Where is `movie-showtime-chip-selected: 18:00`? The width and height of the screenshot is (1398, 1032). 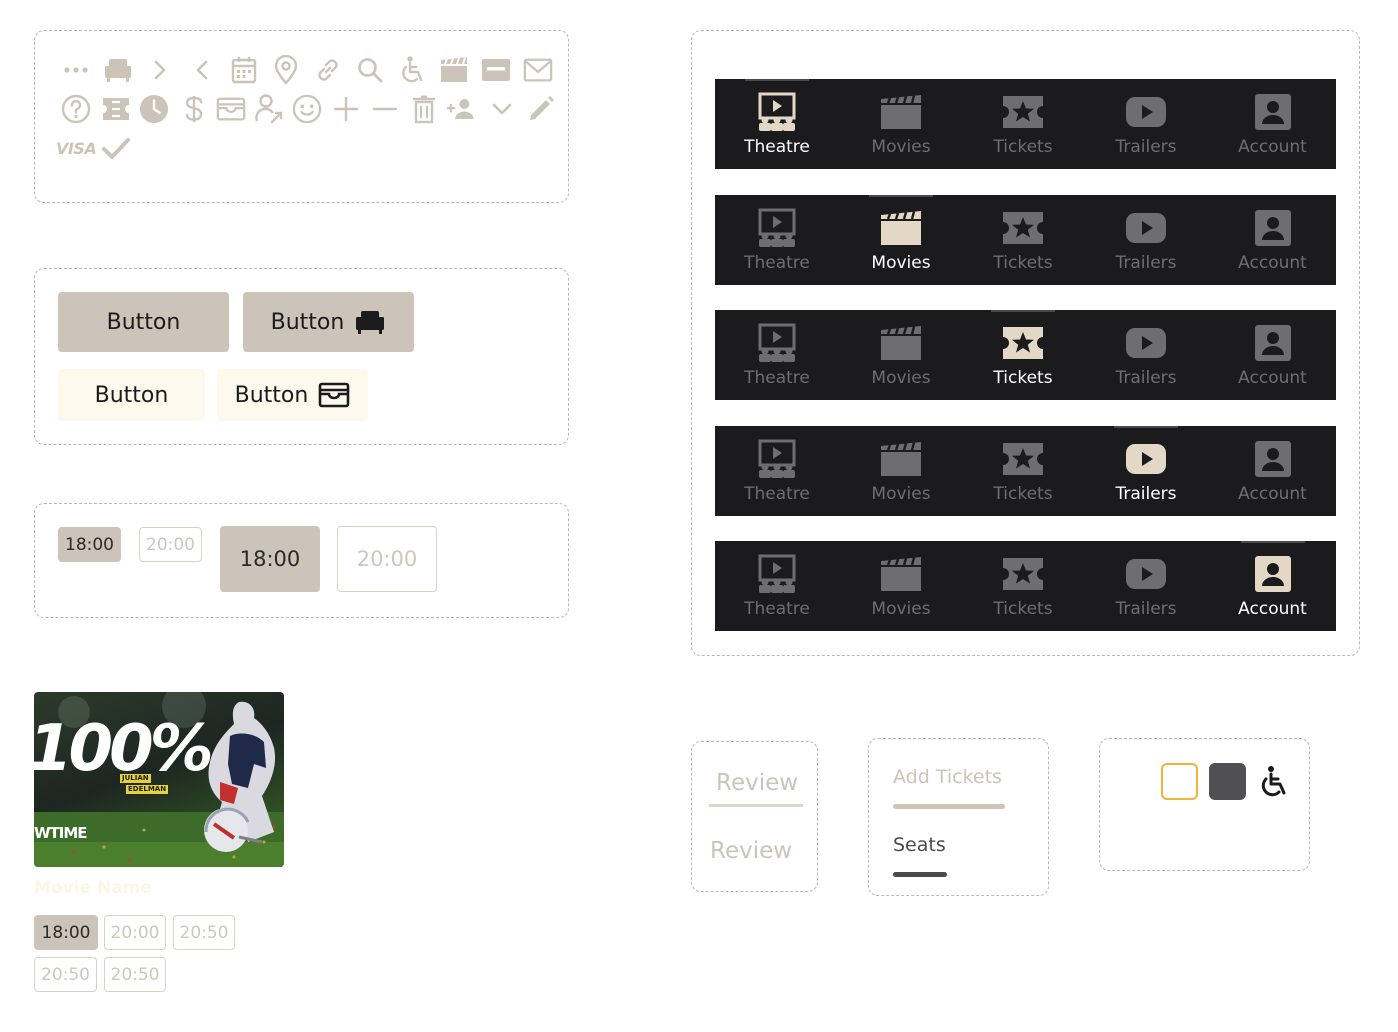 movie-showtime-chip-selected: 18:00 is located at coordinates (66, 932).